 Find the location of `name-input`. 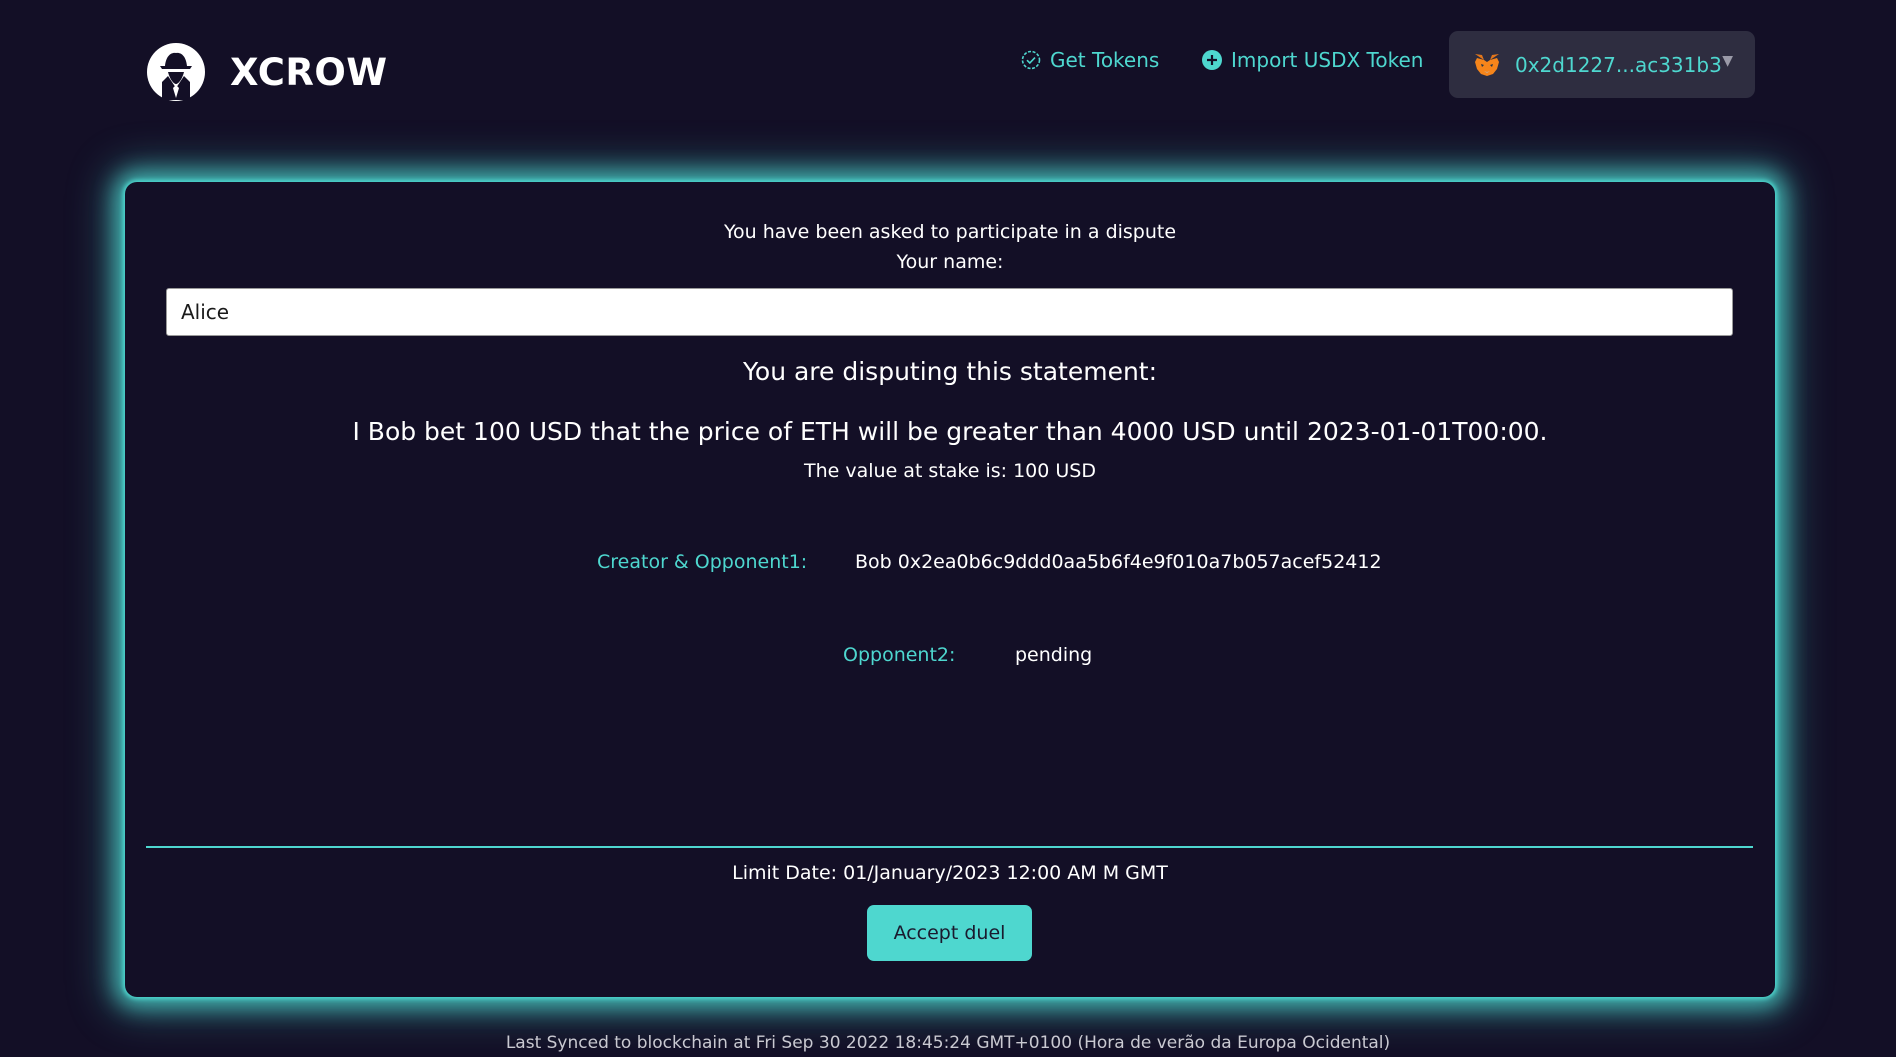

name-input is located at coordinates (949, 312).